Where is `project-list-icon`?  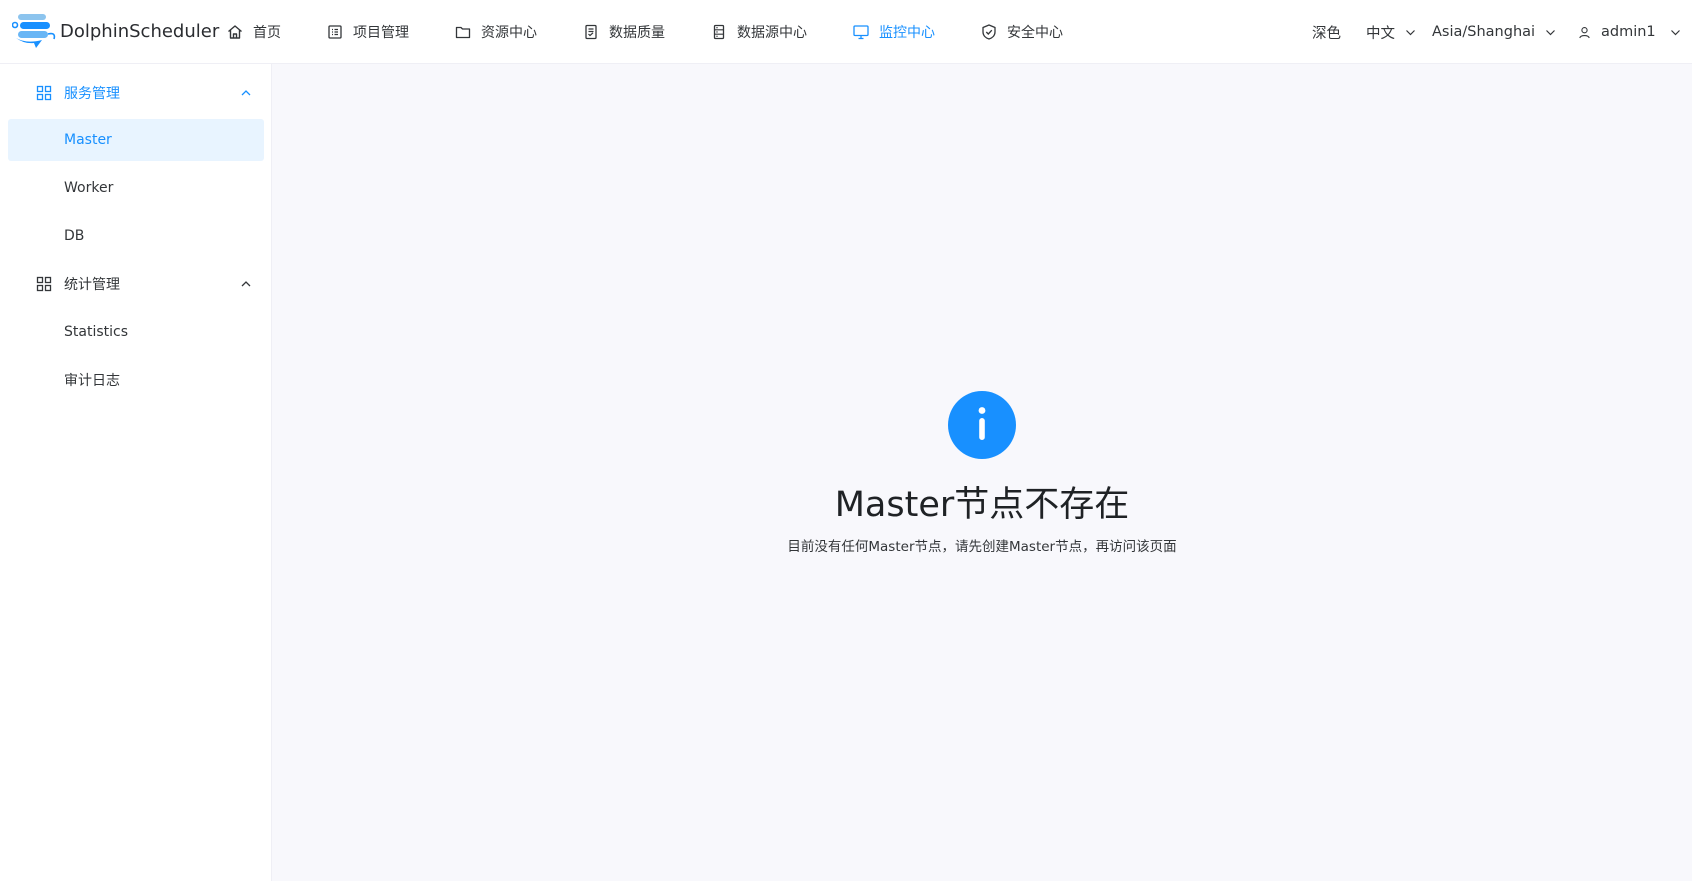
project-list-icon is located at coordinates (335, 32).